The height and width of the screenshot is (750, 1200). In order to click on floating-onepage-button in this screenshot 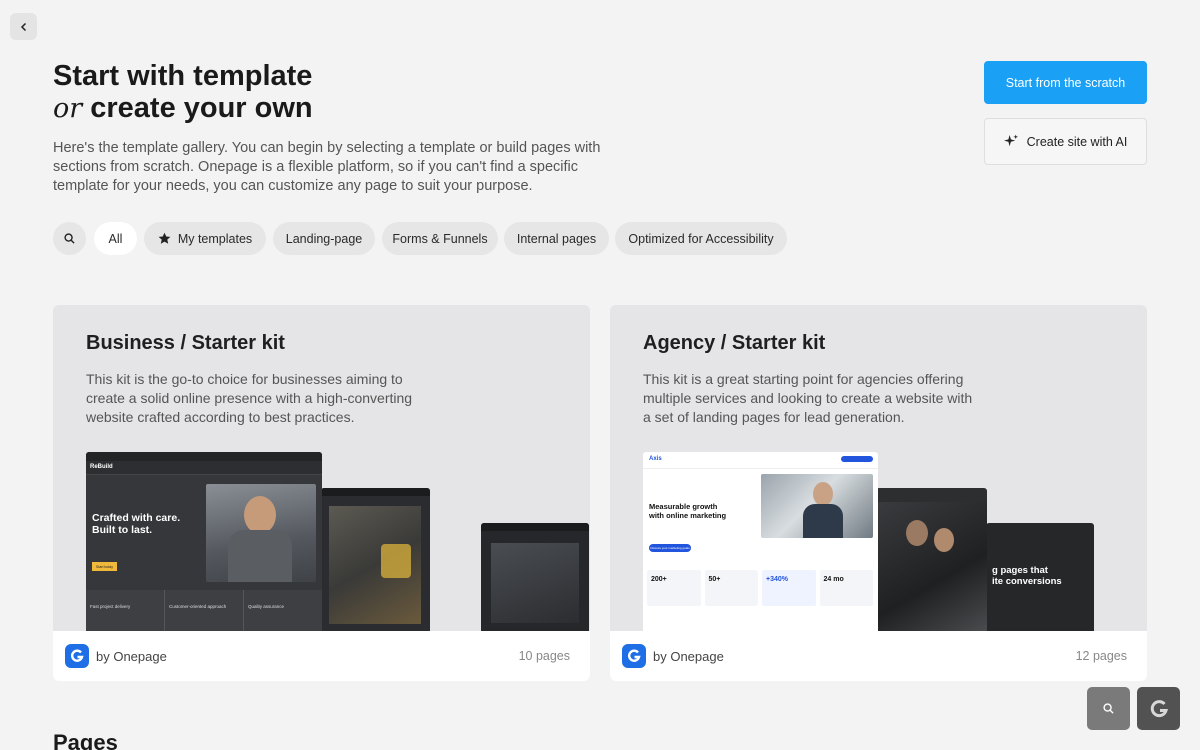, I will do `click(1158, 708)`.